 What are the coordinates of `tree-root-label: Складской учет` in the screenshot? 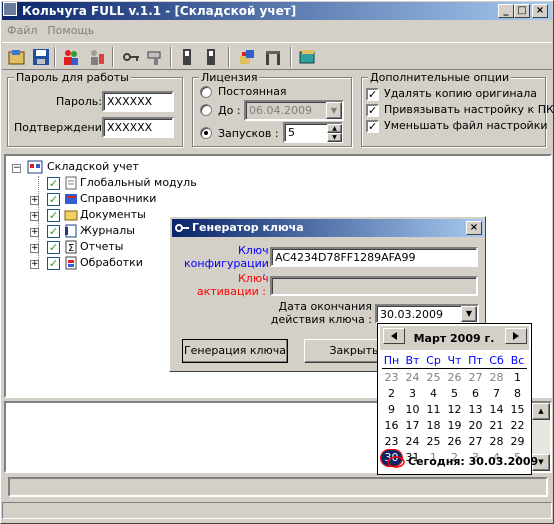 It's located at (93, 167).